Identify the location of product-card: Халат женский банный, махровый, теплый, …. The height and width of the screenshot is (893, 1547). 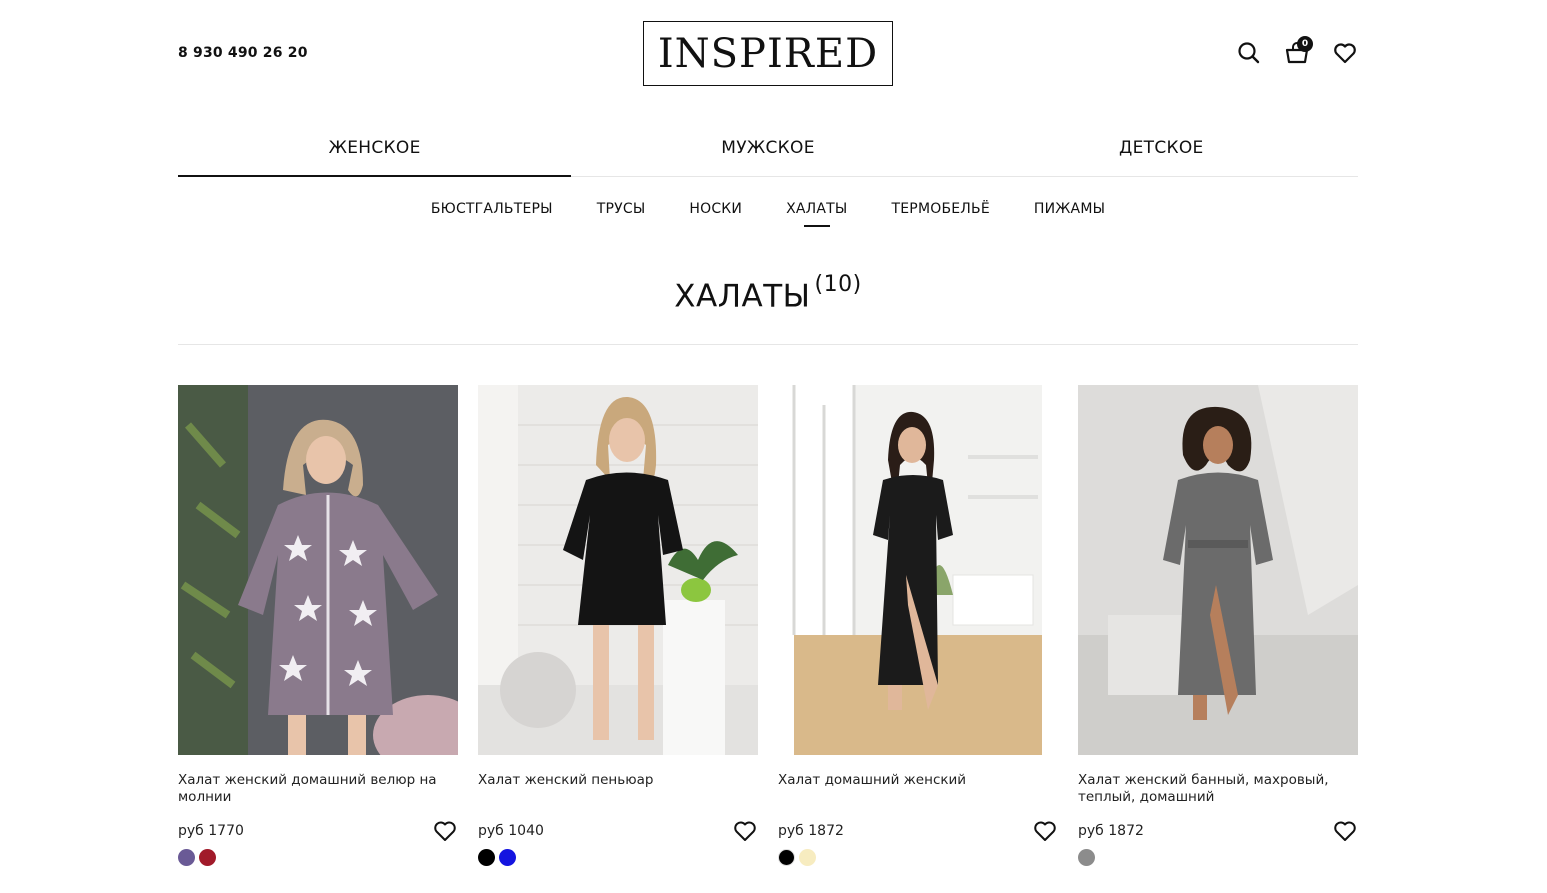
(1218, 625).